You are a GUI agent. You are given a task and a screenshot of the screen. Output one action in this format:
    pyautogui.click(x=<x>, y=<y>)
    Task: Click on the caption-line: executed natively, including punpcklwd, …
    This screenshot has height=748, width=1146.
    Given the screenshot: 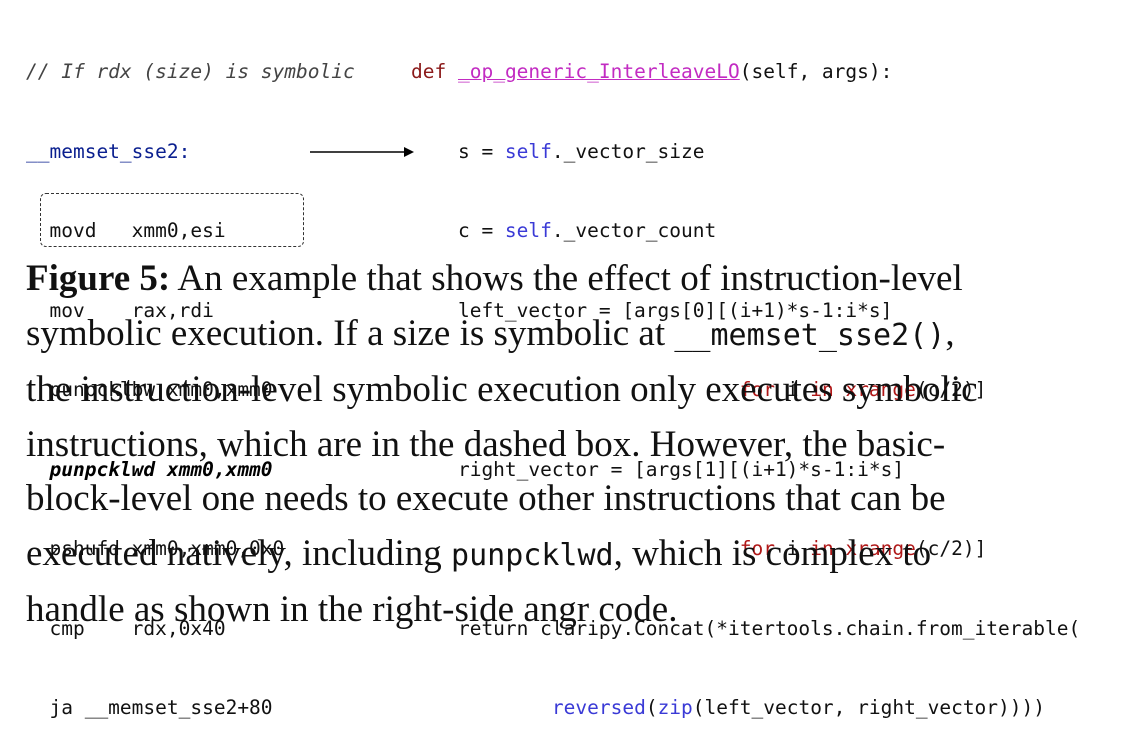 What is the action you would take?
    pyautogui.click(x=581, y=555)
    